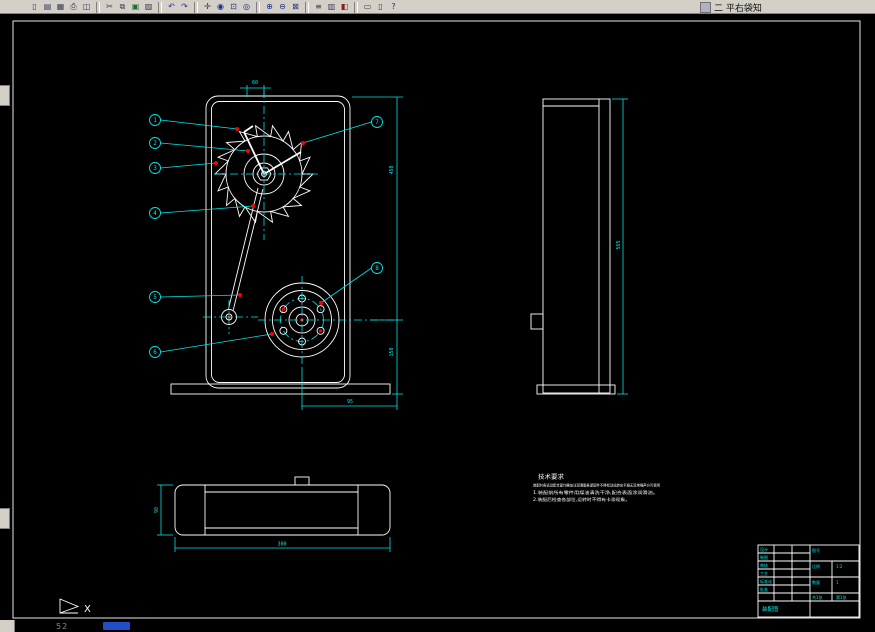 This screenshot has width=875, height=632. I want to click on ucs-x-label: X, so click(87, 609).